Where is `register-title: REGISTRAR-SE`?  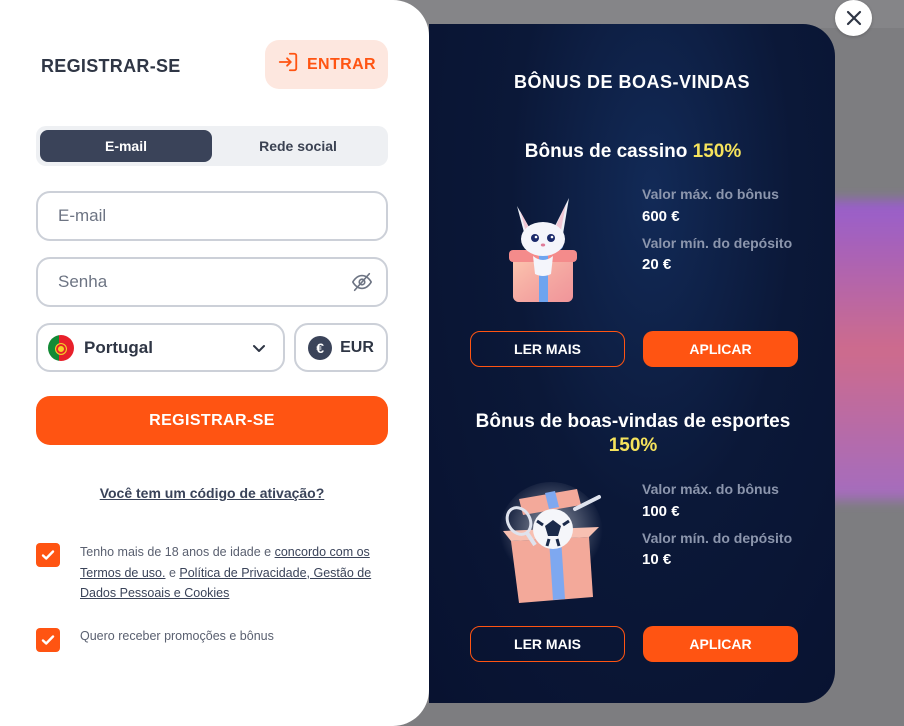 register-title: REGISTRAR-SE is located at coordinates (111, 66).